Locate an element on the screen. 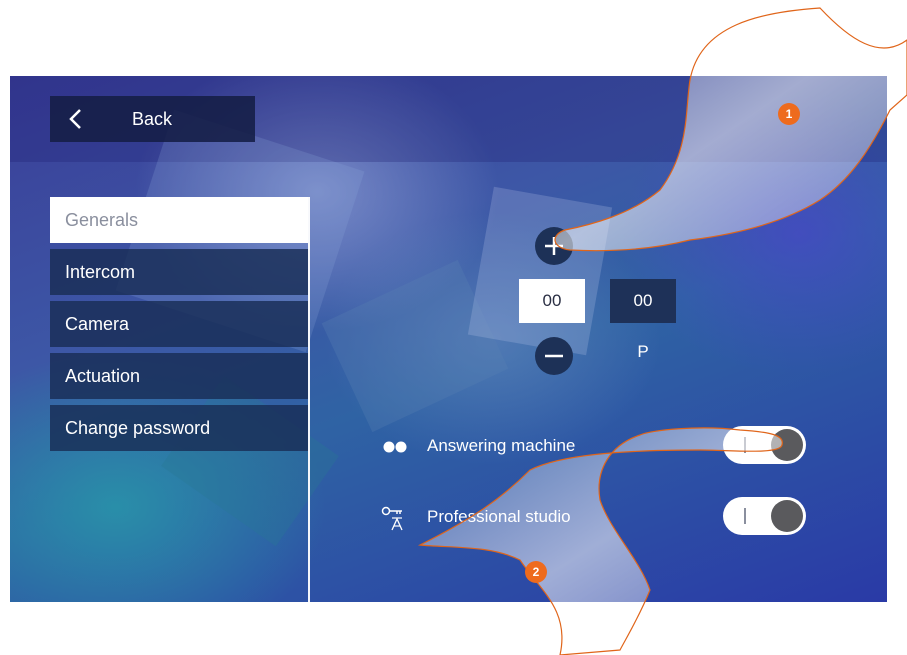  back-label: Back is located at coordinates (152, 119).